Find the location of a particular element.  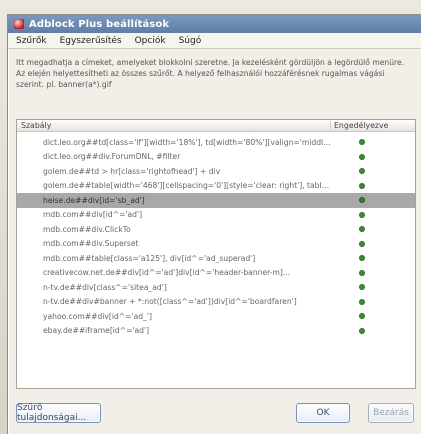

list-row: ebay.de##iframe[id^='ad'] is located at coordinates (216, 331).